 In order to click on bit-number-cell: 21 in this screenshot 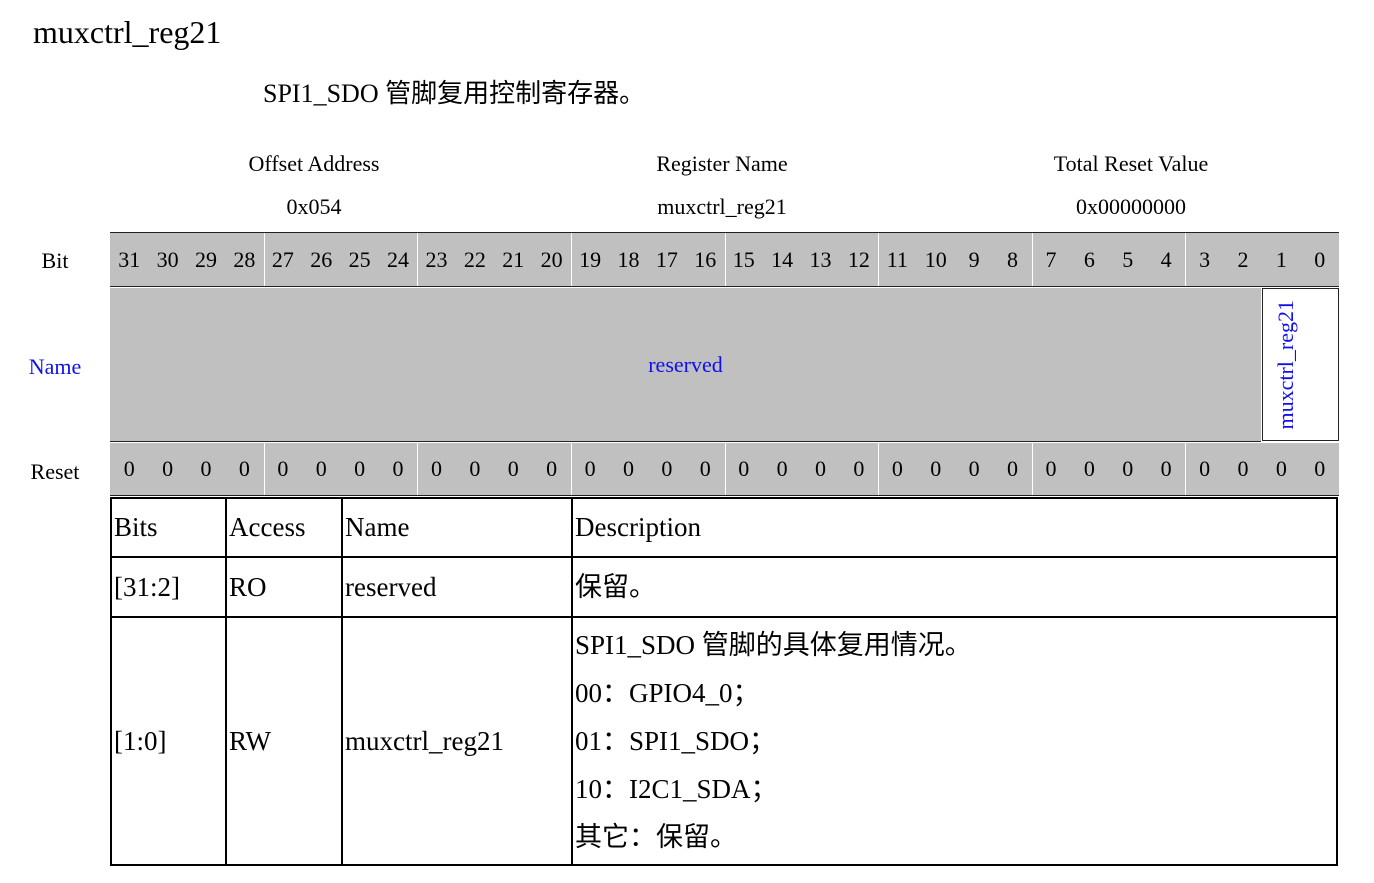, I will do `click(513, 259)`.